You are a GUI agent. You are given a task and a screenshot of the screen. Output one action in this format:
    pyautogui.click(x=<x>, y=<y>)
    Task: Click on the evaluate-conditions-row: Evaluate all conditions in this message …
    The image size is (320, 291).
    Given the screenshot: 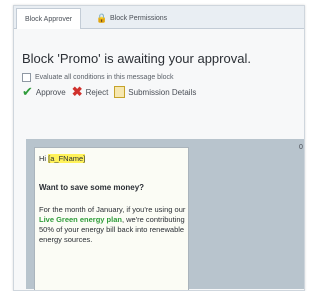 What is the action you would take?
    pyautogui.click(x=98, y=77)
    